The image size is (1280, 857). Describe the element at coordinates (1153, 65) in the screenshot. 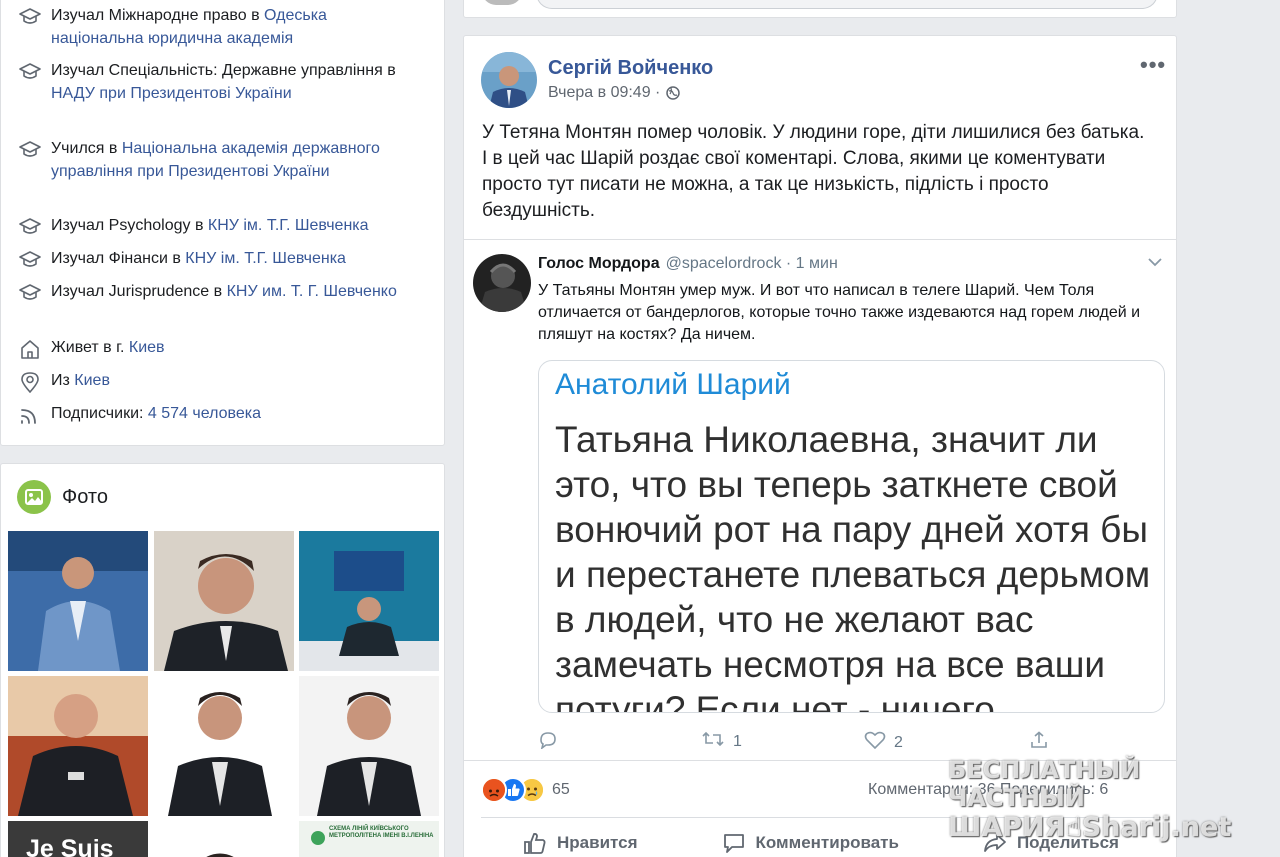

I see `more-options-icon: •••` at that location.